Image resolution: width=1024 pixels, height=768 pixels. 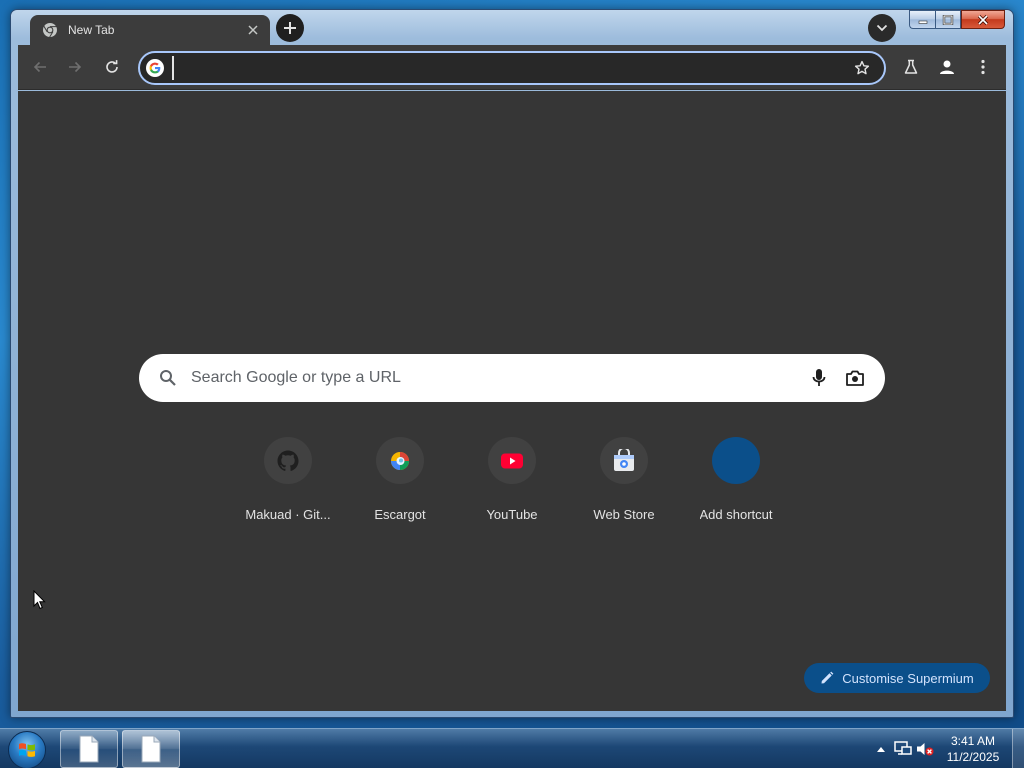 What do you see at coordinates (624, 514) in the screenshot?
I see `shortcut-label: Web Store` at bounding box center [624, 514].